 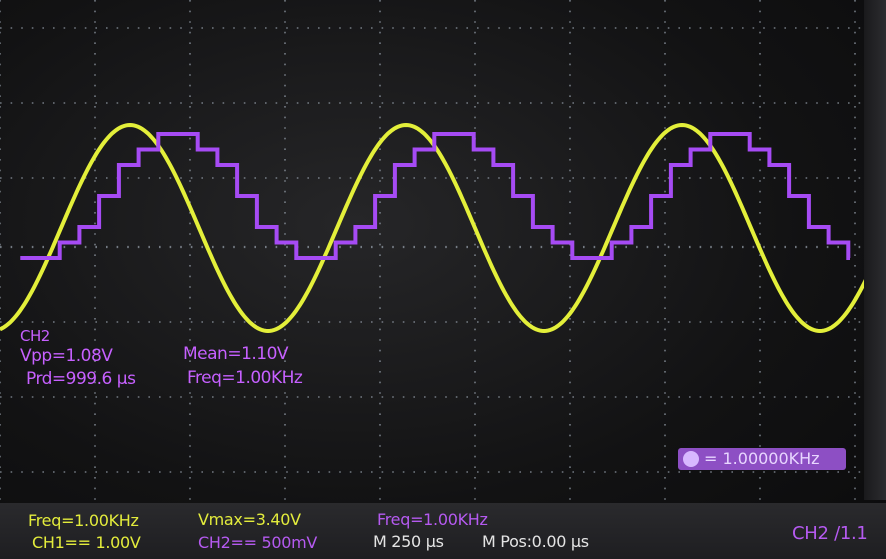 I want to click on measure-period: Prd=999.6 µs, so click(x=81, y=379).